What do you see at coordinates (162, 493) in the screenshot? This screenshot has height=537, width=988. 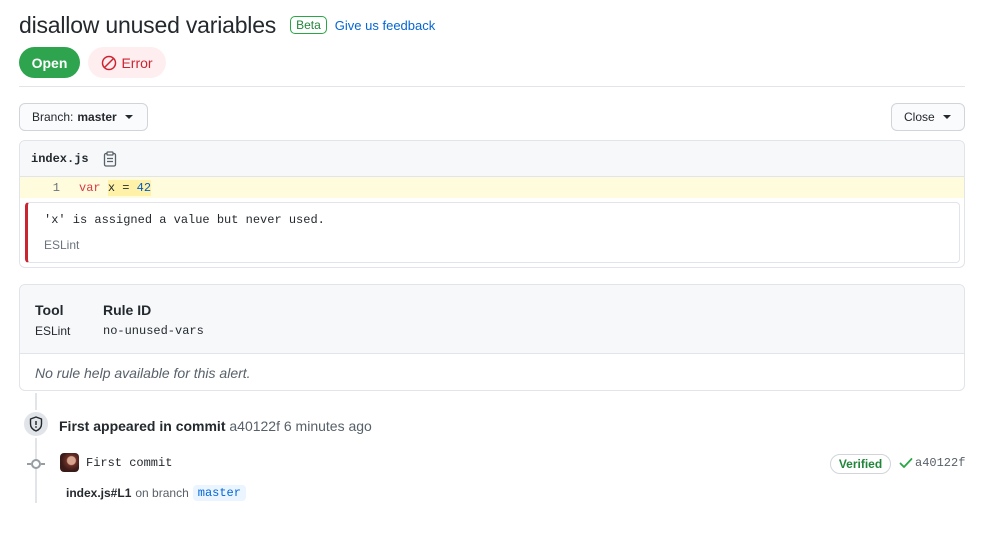 I see `location-on-label: on branch` at bounding box center [162, 493].